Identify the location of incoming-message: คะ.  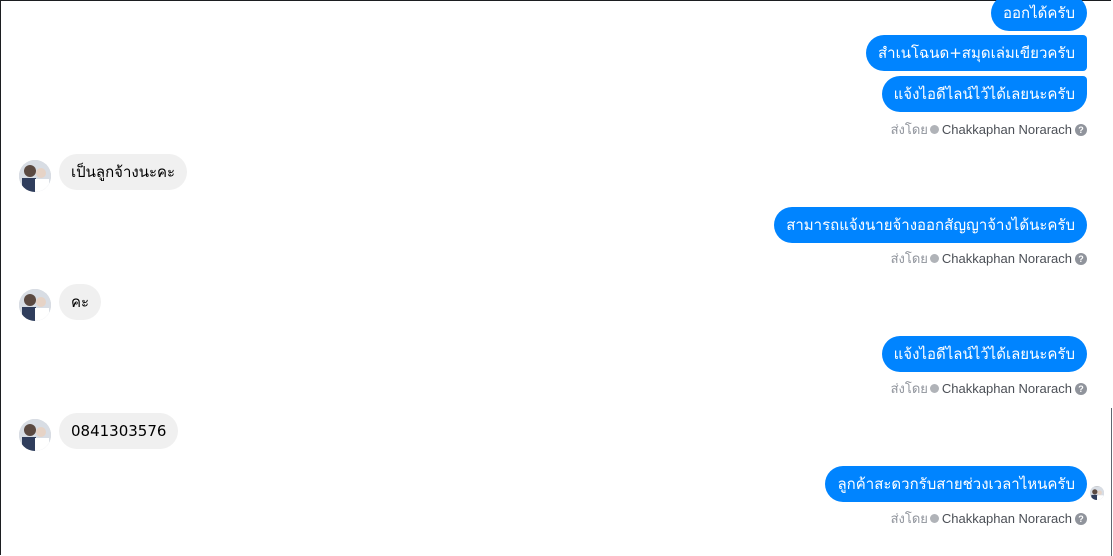
(80, 302).